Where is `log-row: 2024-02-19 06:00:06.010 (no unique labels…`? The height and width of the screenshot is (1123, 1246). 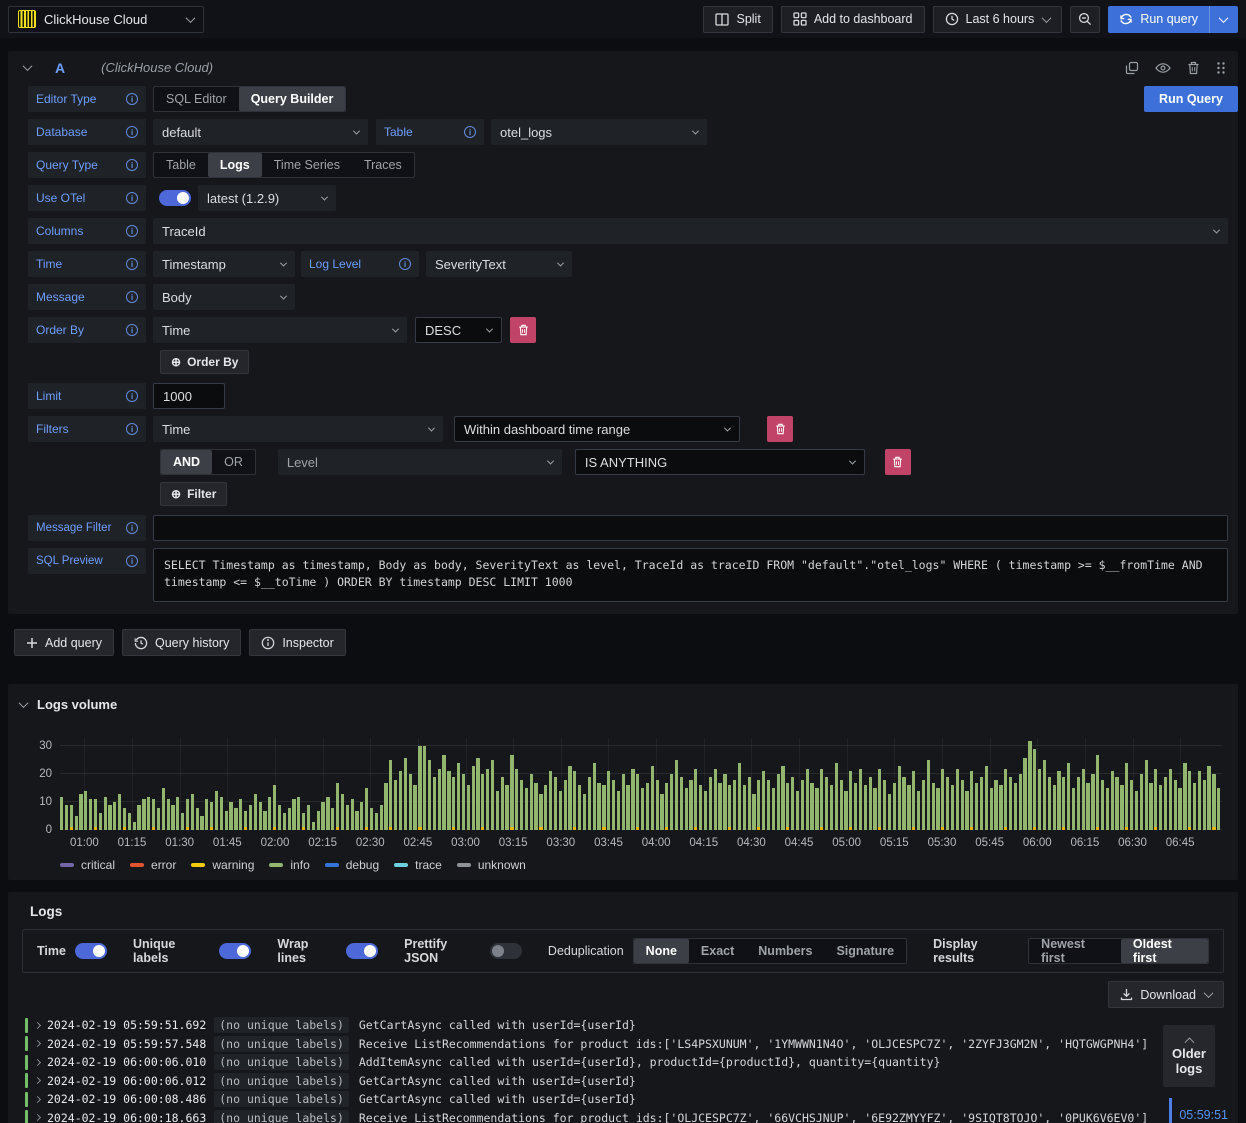 log-row: 2024-02-19 06:00:06.010 (no unique labels… is located at coordinates (628, 1062).